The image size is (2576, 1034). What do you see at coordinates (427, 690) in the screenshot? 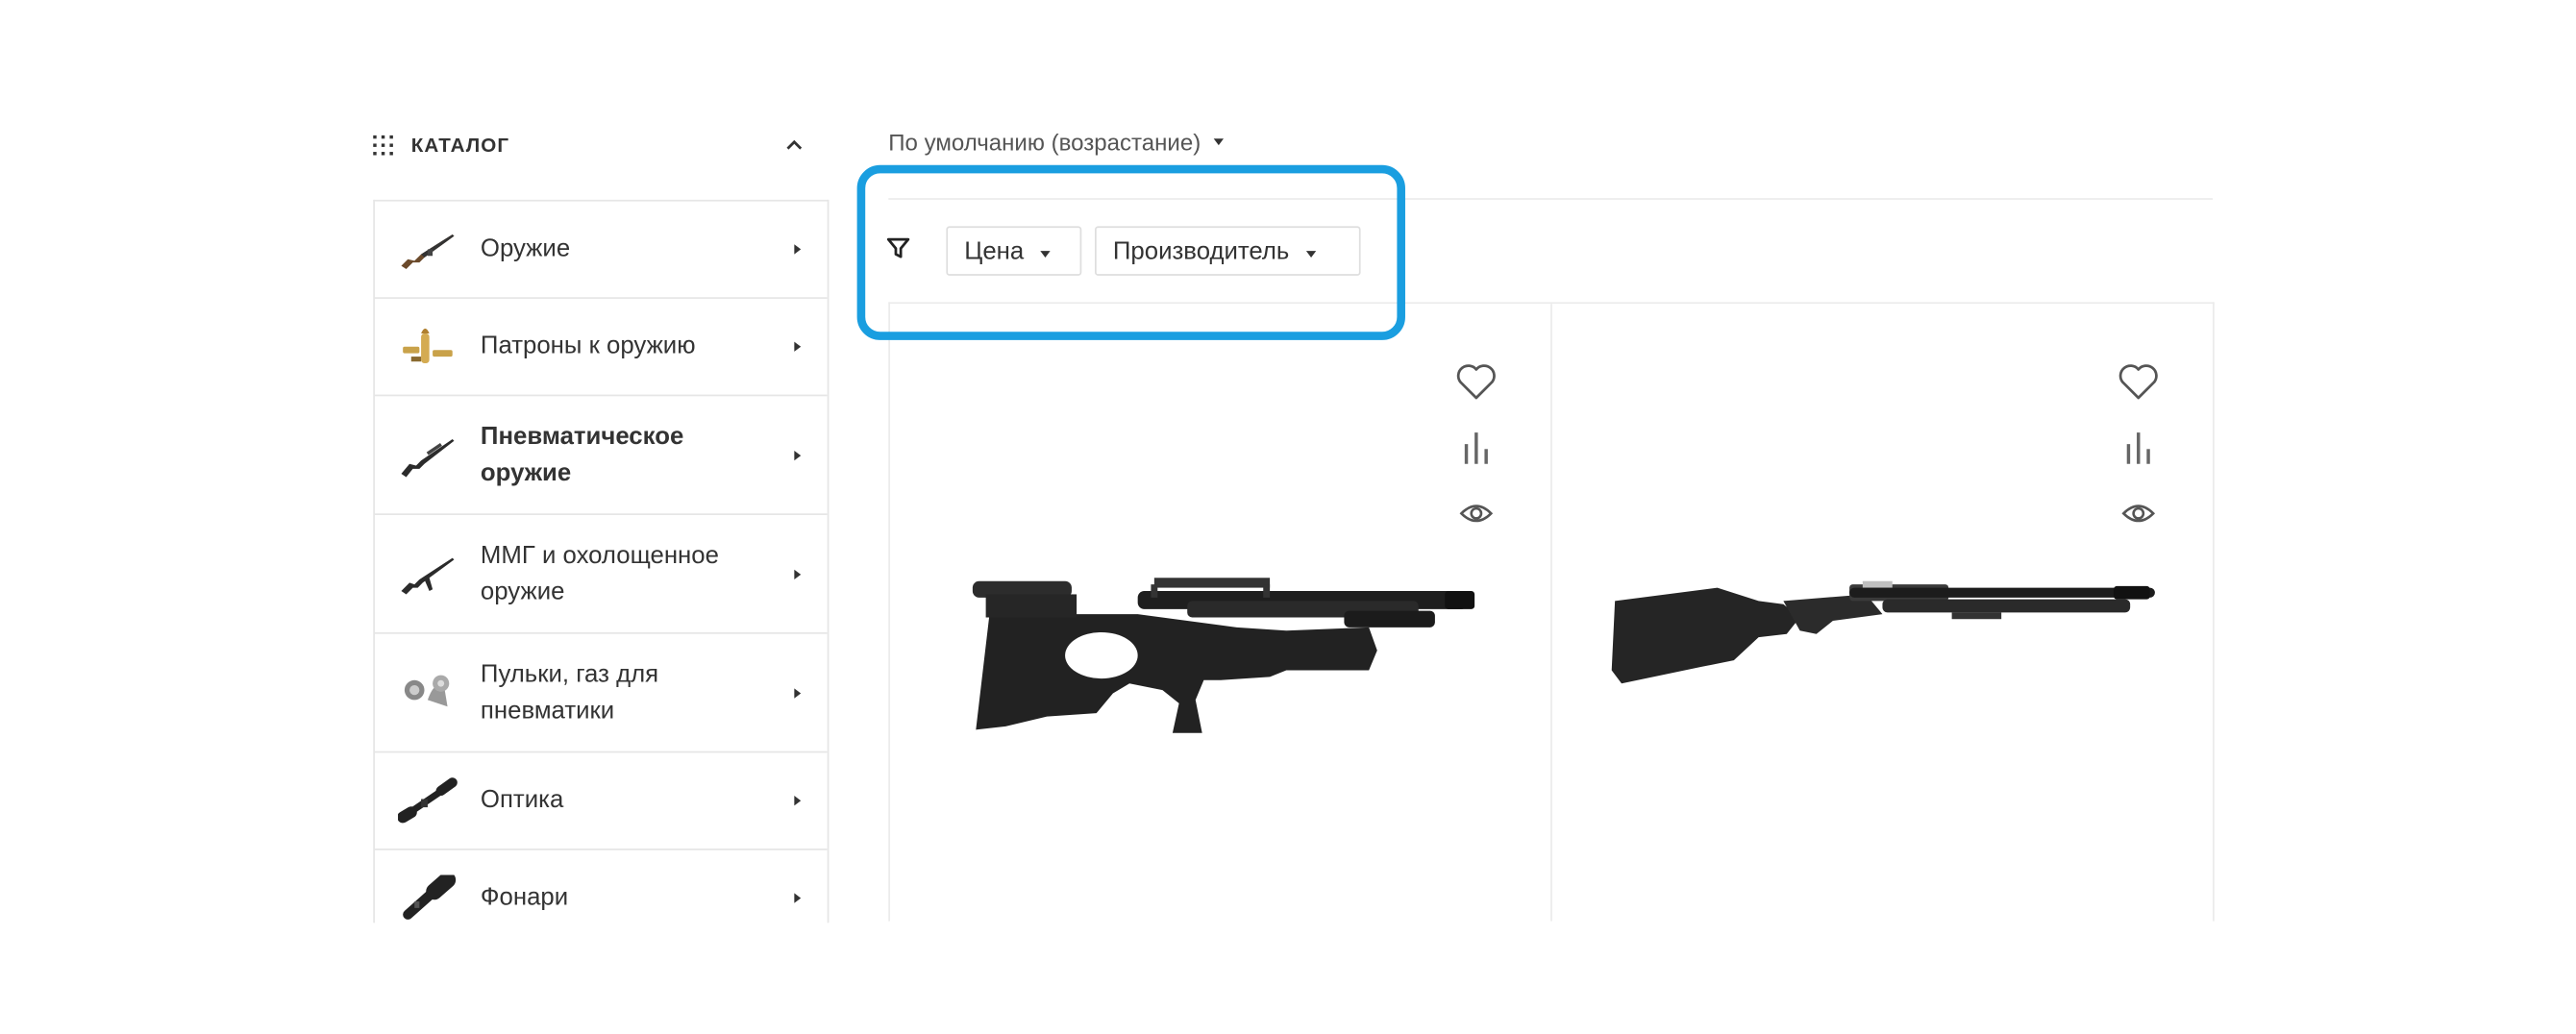
I see `pellets-thumbnail-icon` at bounding box center [427, 690].